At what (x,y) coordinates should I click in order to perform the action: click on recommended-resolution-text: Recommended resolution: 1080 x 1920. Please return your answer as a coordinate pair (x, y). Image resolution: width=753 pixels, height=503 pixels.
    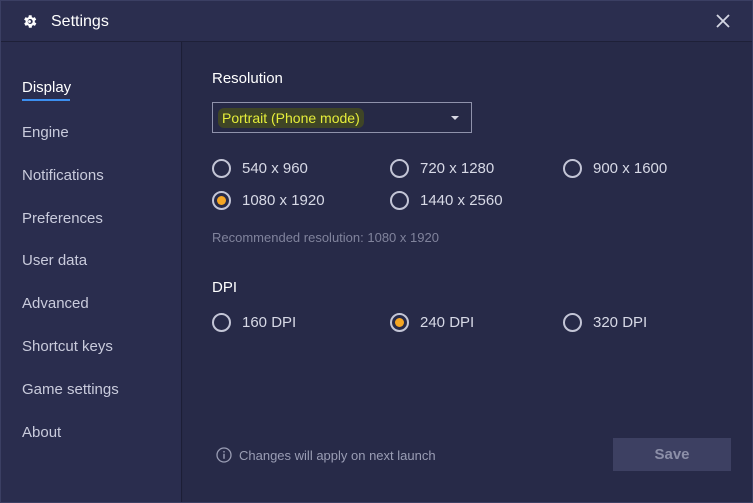
    Looking at the image, I should click on (325, 237).